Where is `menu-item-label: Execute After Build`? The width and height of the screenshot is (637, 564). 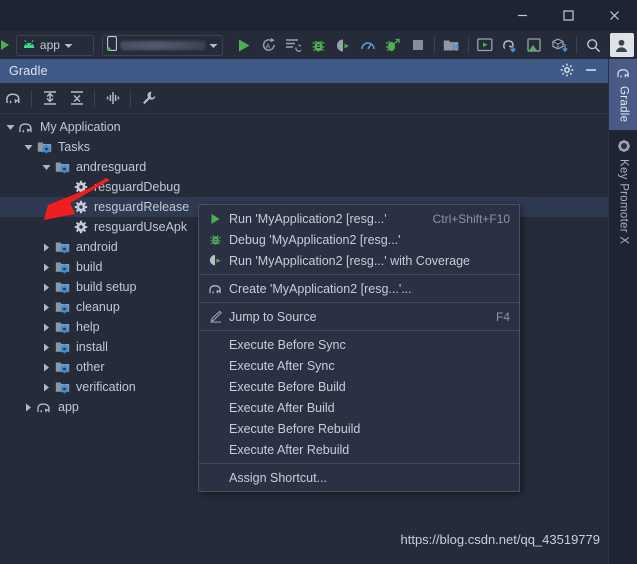
menu-item-label: Execute After Build is located at coordinates (282, 407).